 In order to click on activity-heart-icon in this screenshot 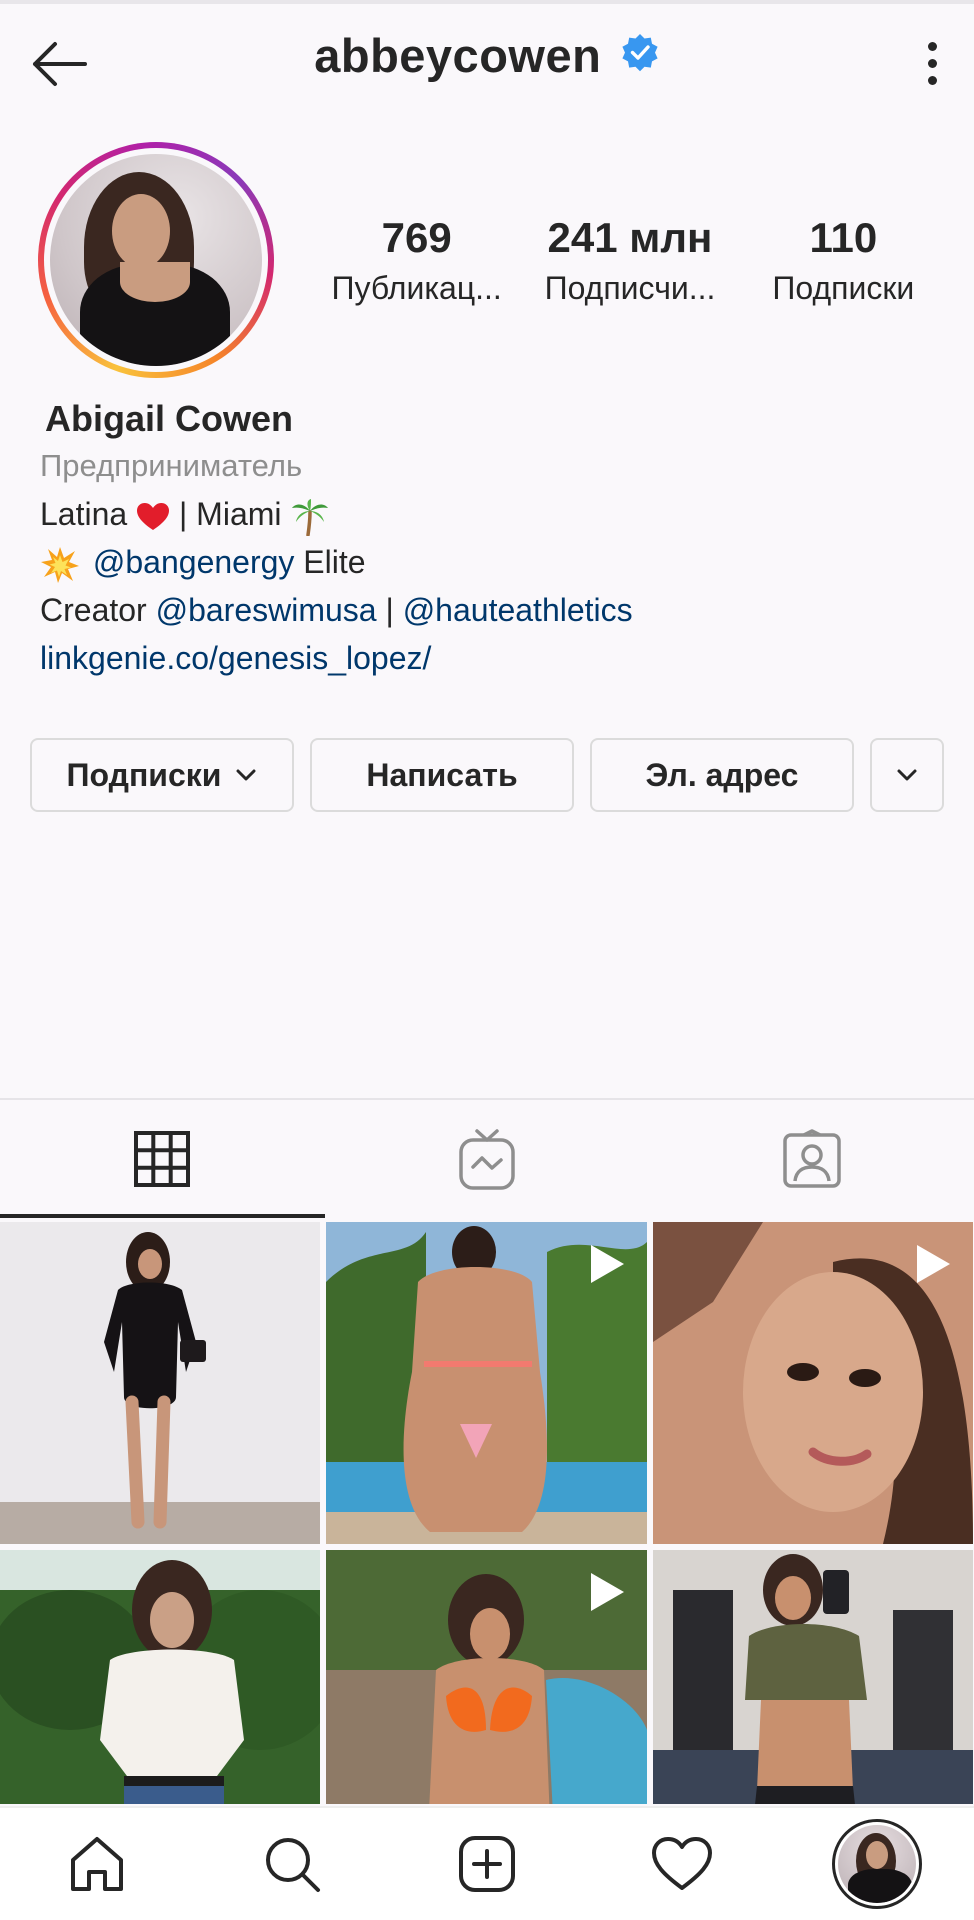, I will do `click(681, 1863)`.